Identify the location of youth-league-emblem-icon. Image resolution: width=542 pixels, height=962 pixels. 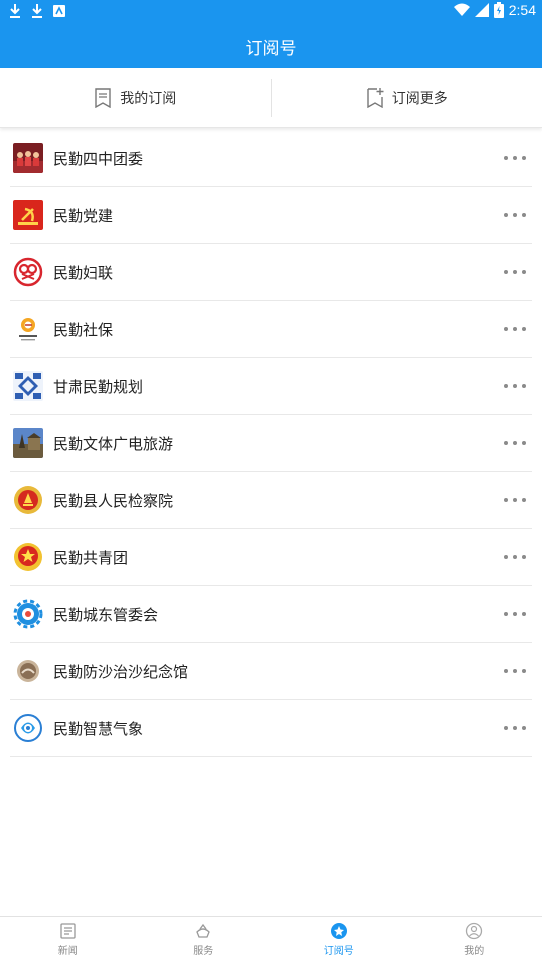
(28, 557).